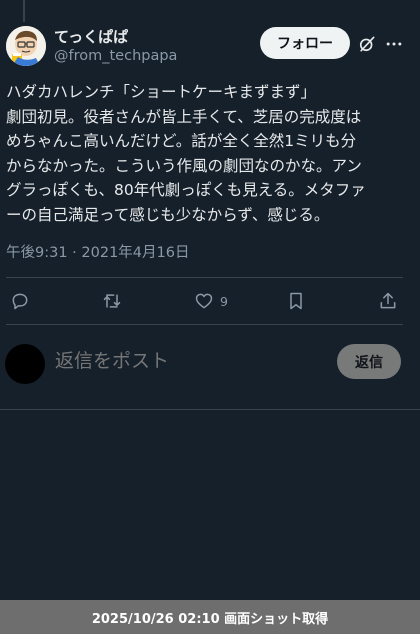 The width and height of the screenshot is (420, 634). I want to click on user-avatar, so click(25, 364).